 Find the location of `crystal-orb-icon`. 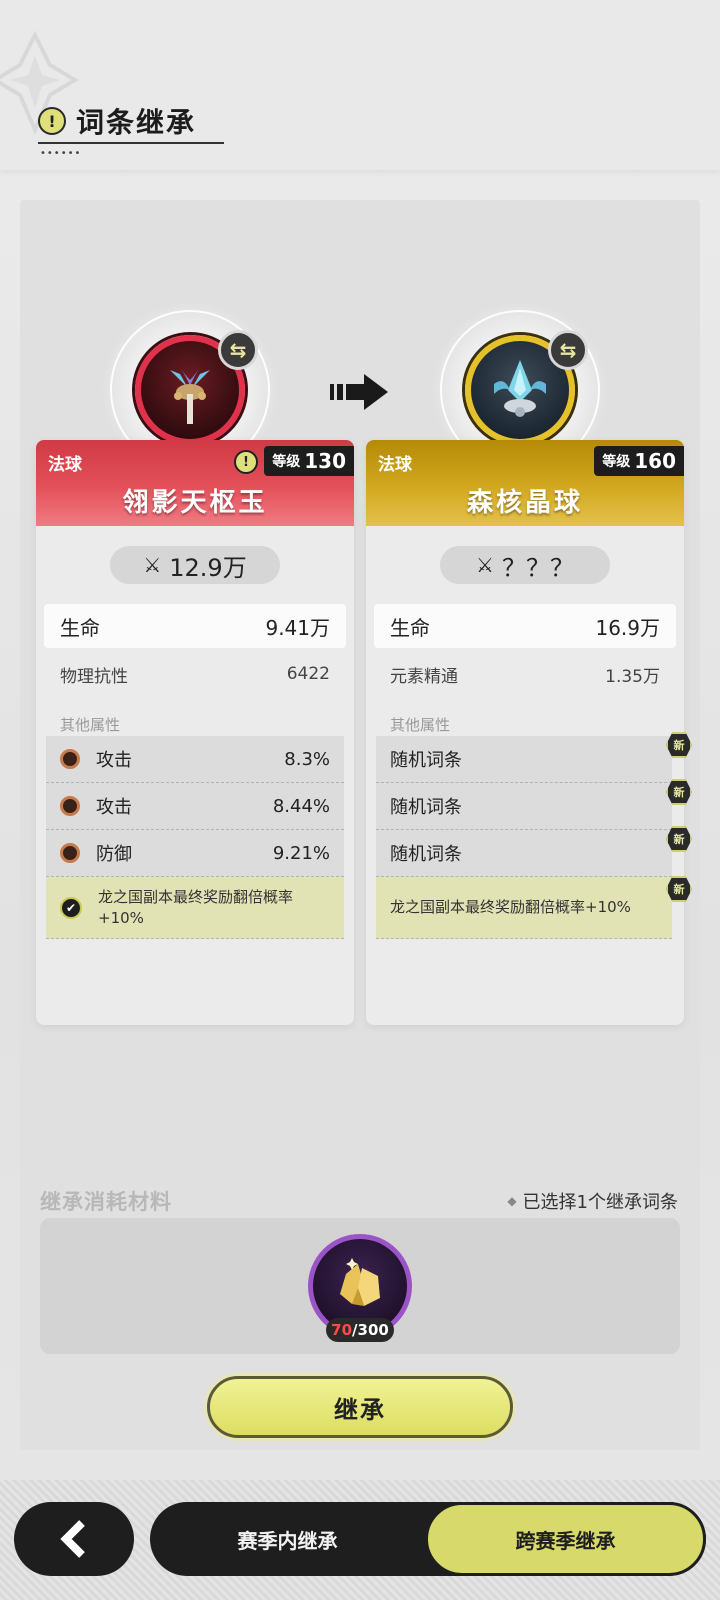

crystal-orb-icon is located at coordinates (520, 388).